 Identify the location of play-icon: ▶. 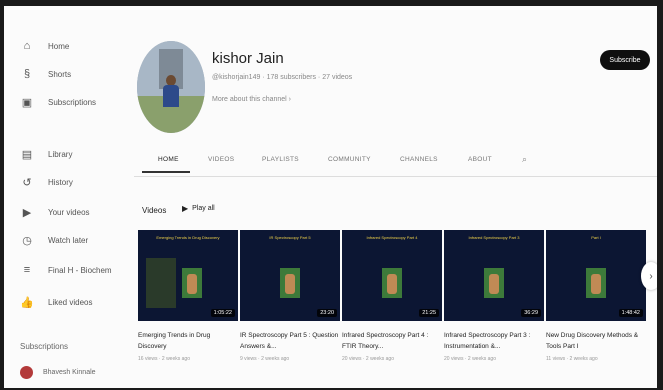
(185, 208).